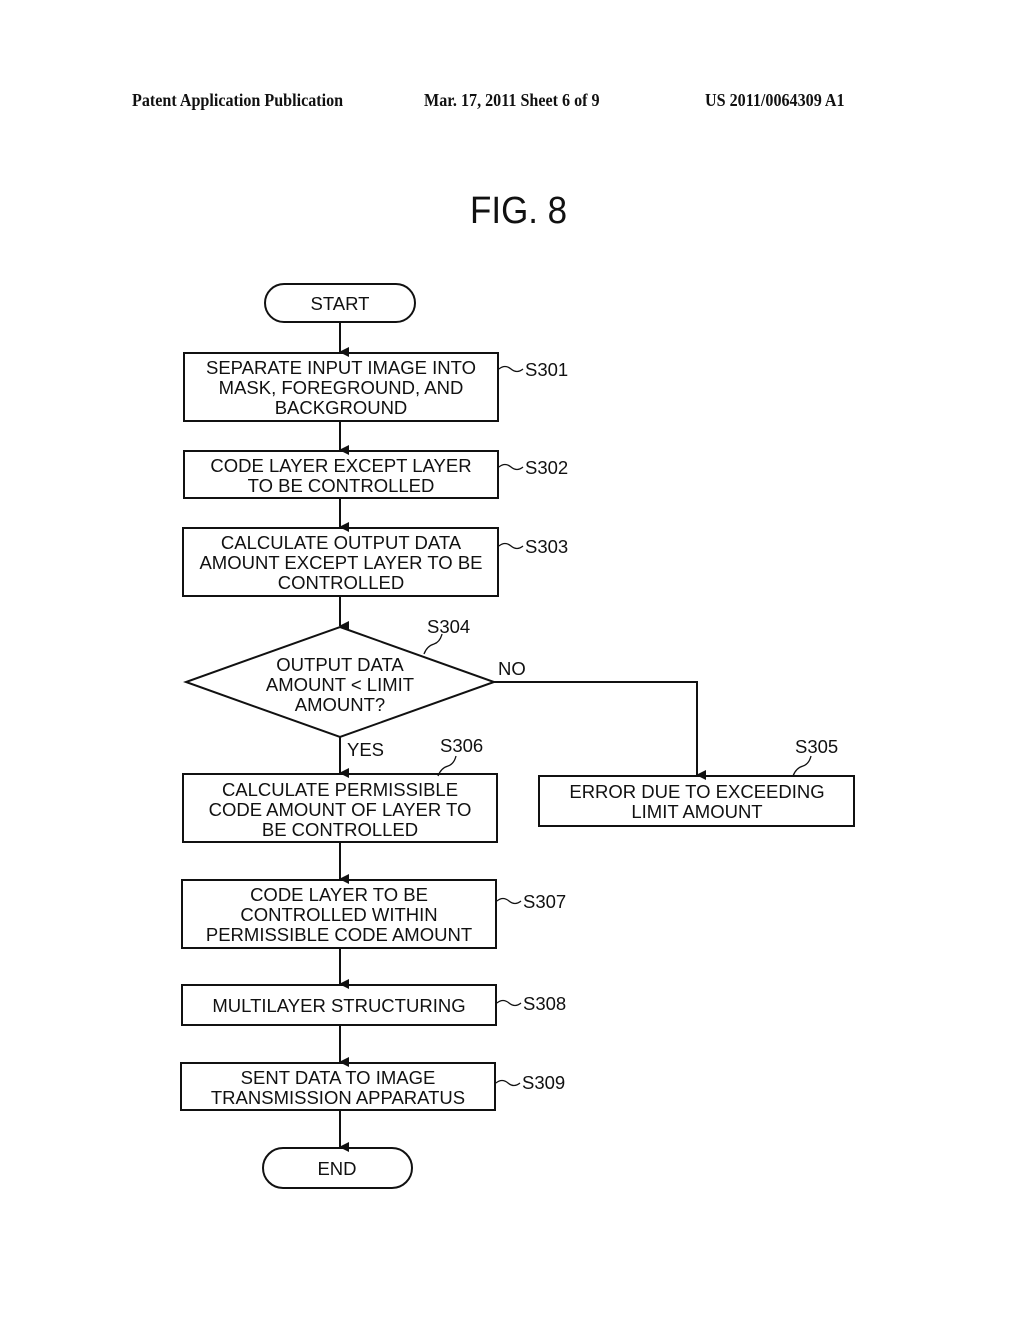 This screenshot has width=1024, height=1320. Describe the element at coordinates (341, 542) in the screenshot. I see `s303-line-1: CALCULATE OUTPUT DATA` at that location.